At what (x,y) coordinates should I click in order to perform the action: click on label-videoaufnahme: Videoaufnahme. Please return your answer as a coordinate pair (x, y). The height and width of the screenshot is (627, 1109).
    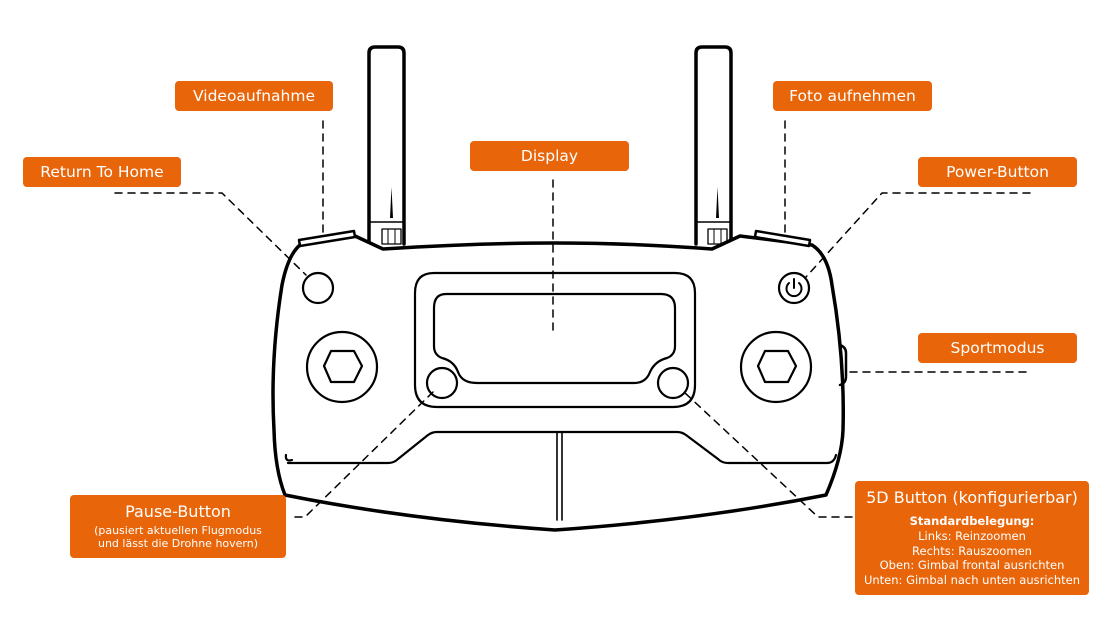
    Looking at the image, I should click on (254, 96).